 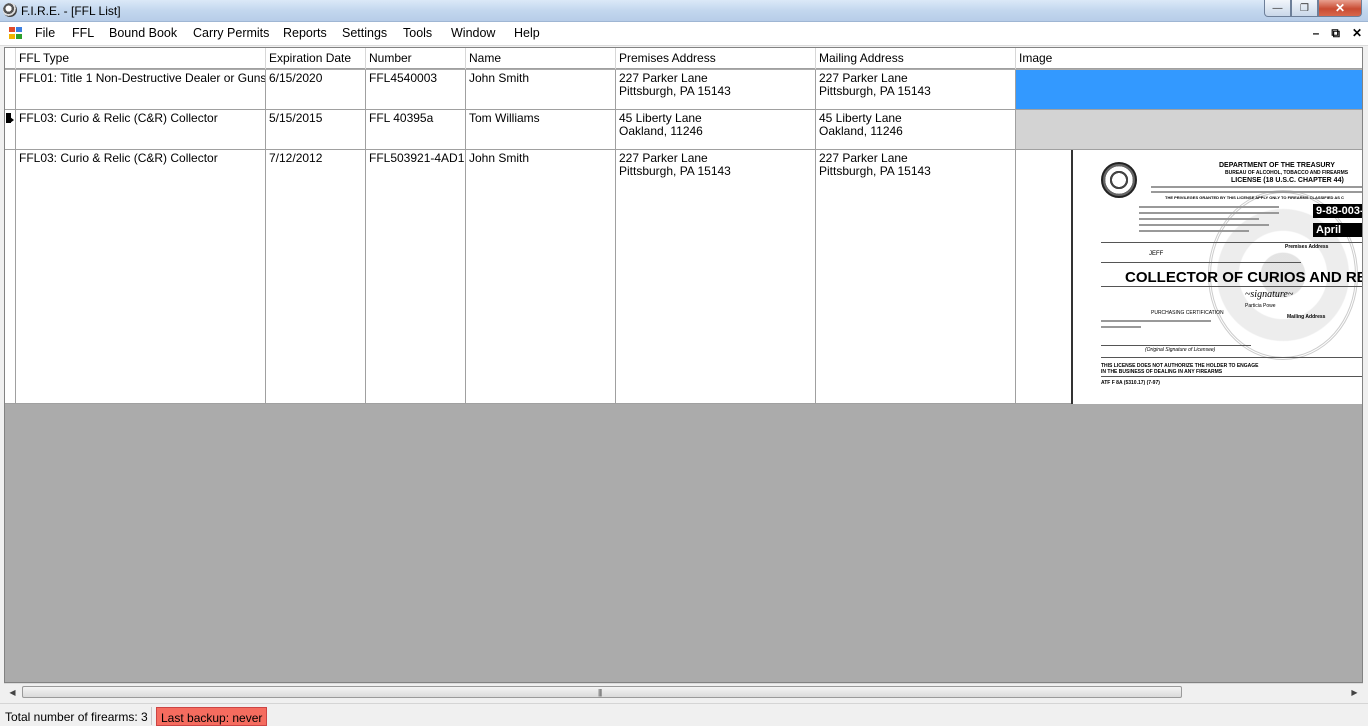 I want to click on cell-image-empty, so click(x=1189, y=129).